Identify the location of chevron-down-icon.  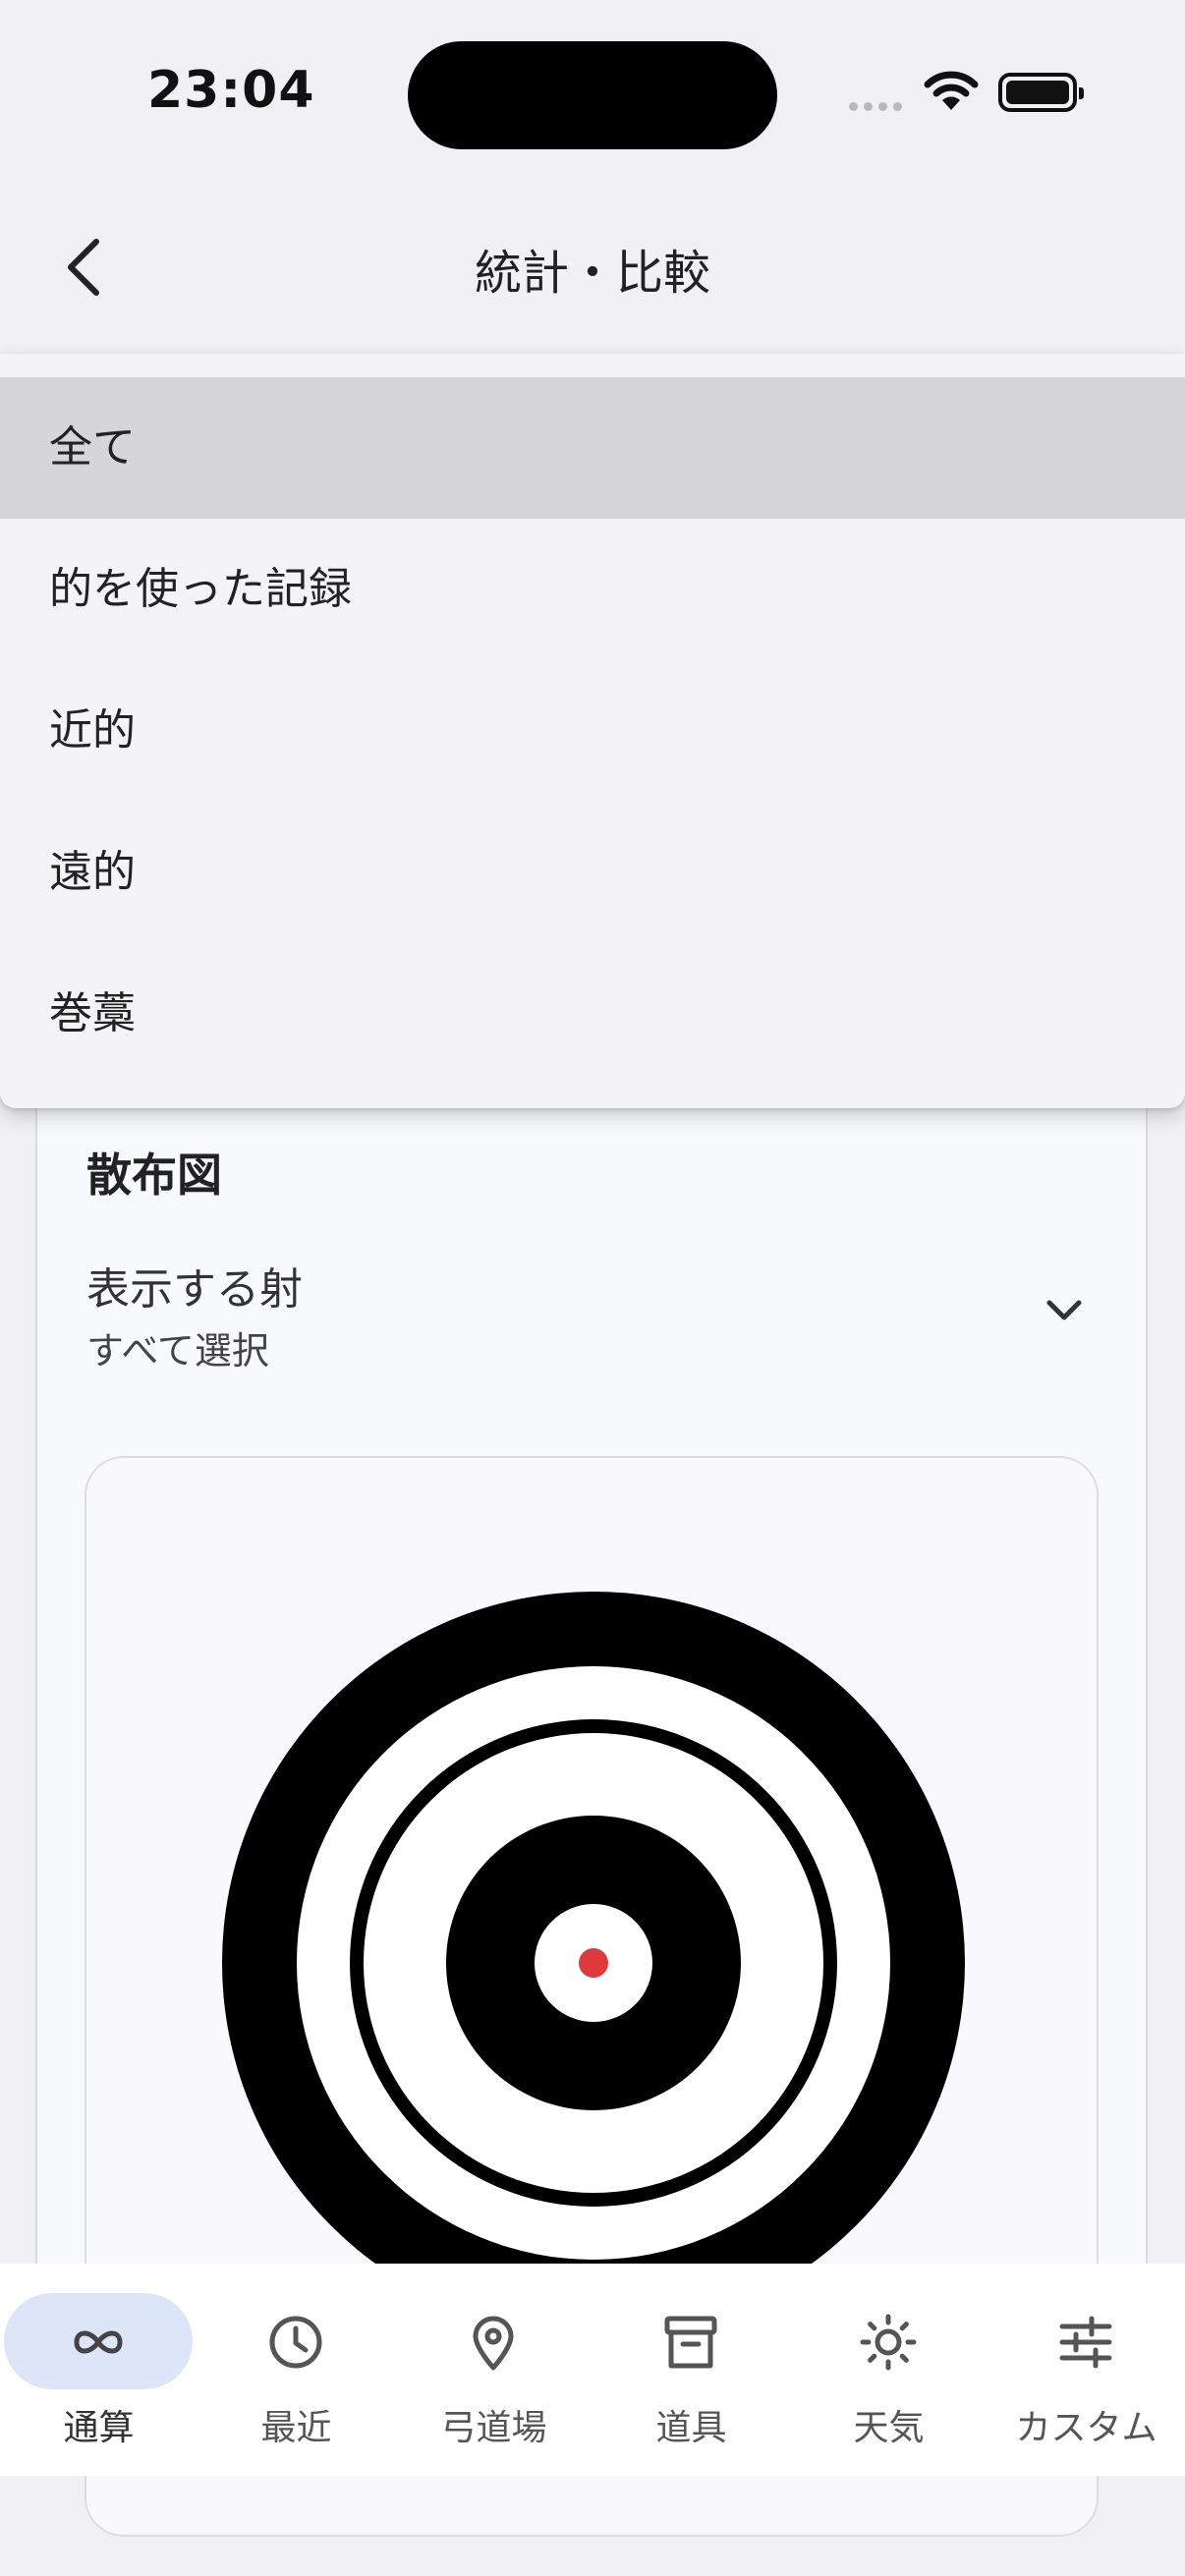
(1065, 1310).